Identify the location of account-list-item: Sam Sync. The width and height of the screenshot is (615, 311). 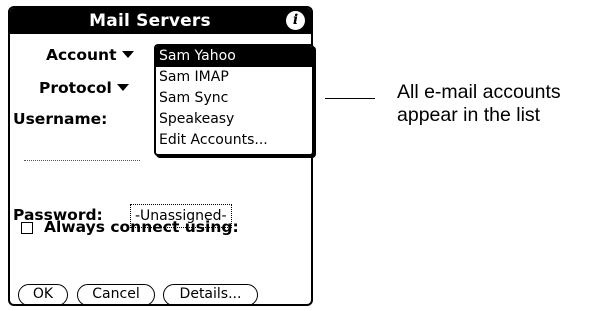
(234, 98).